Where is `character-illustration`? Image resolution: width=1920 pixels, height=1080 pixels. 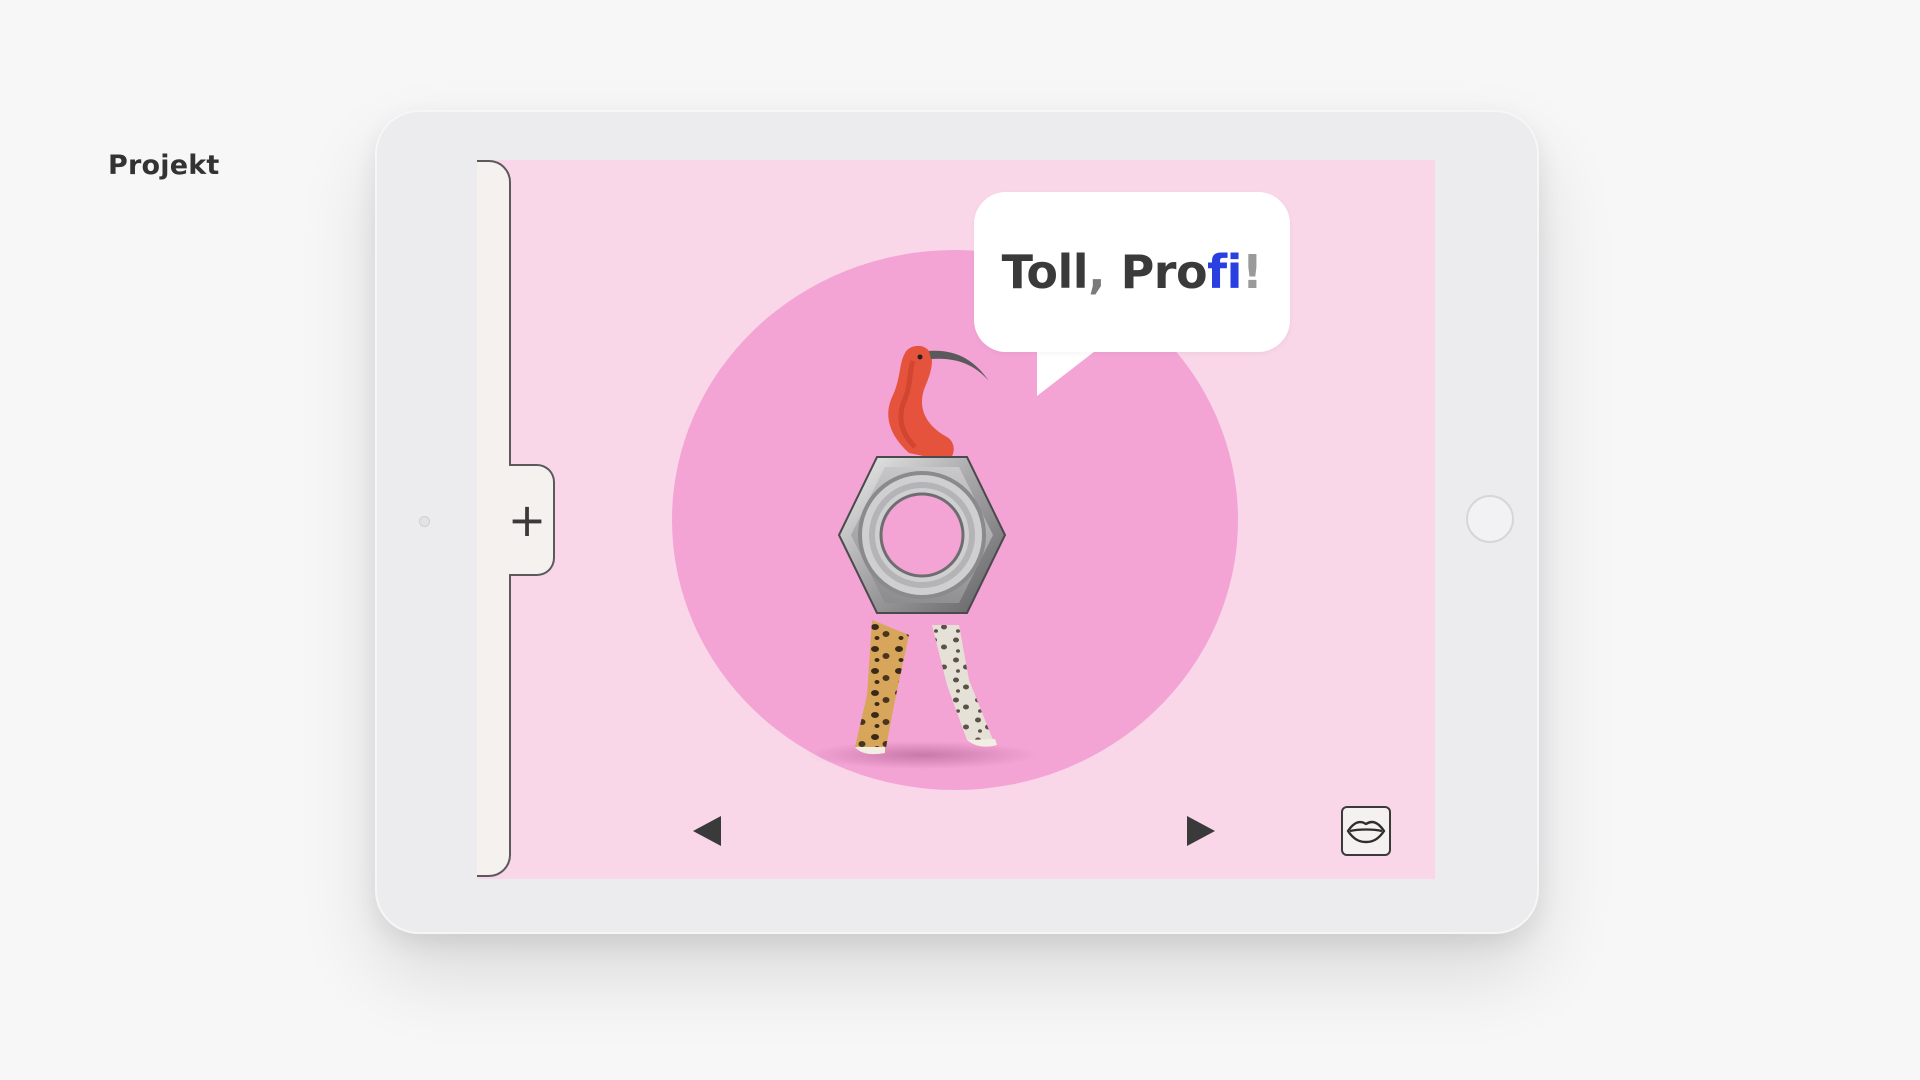 character-illustration is located at coordinates (922, 557).